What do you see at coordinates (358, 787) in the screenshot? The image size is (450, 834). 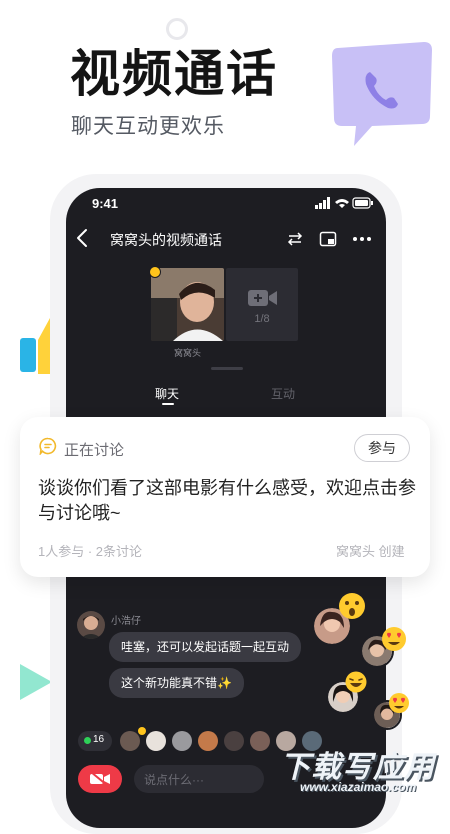 I see `watermark-url: www.xiazaimao.com` at bounding box center [358, 787].